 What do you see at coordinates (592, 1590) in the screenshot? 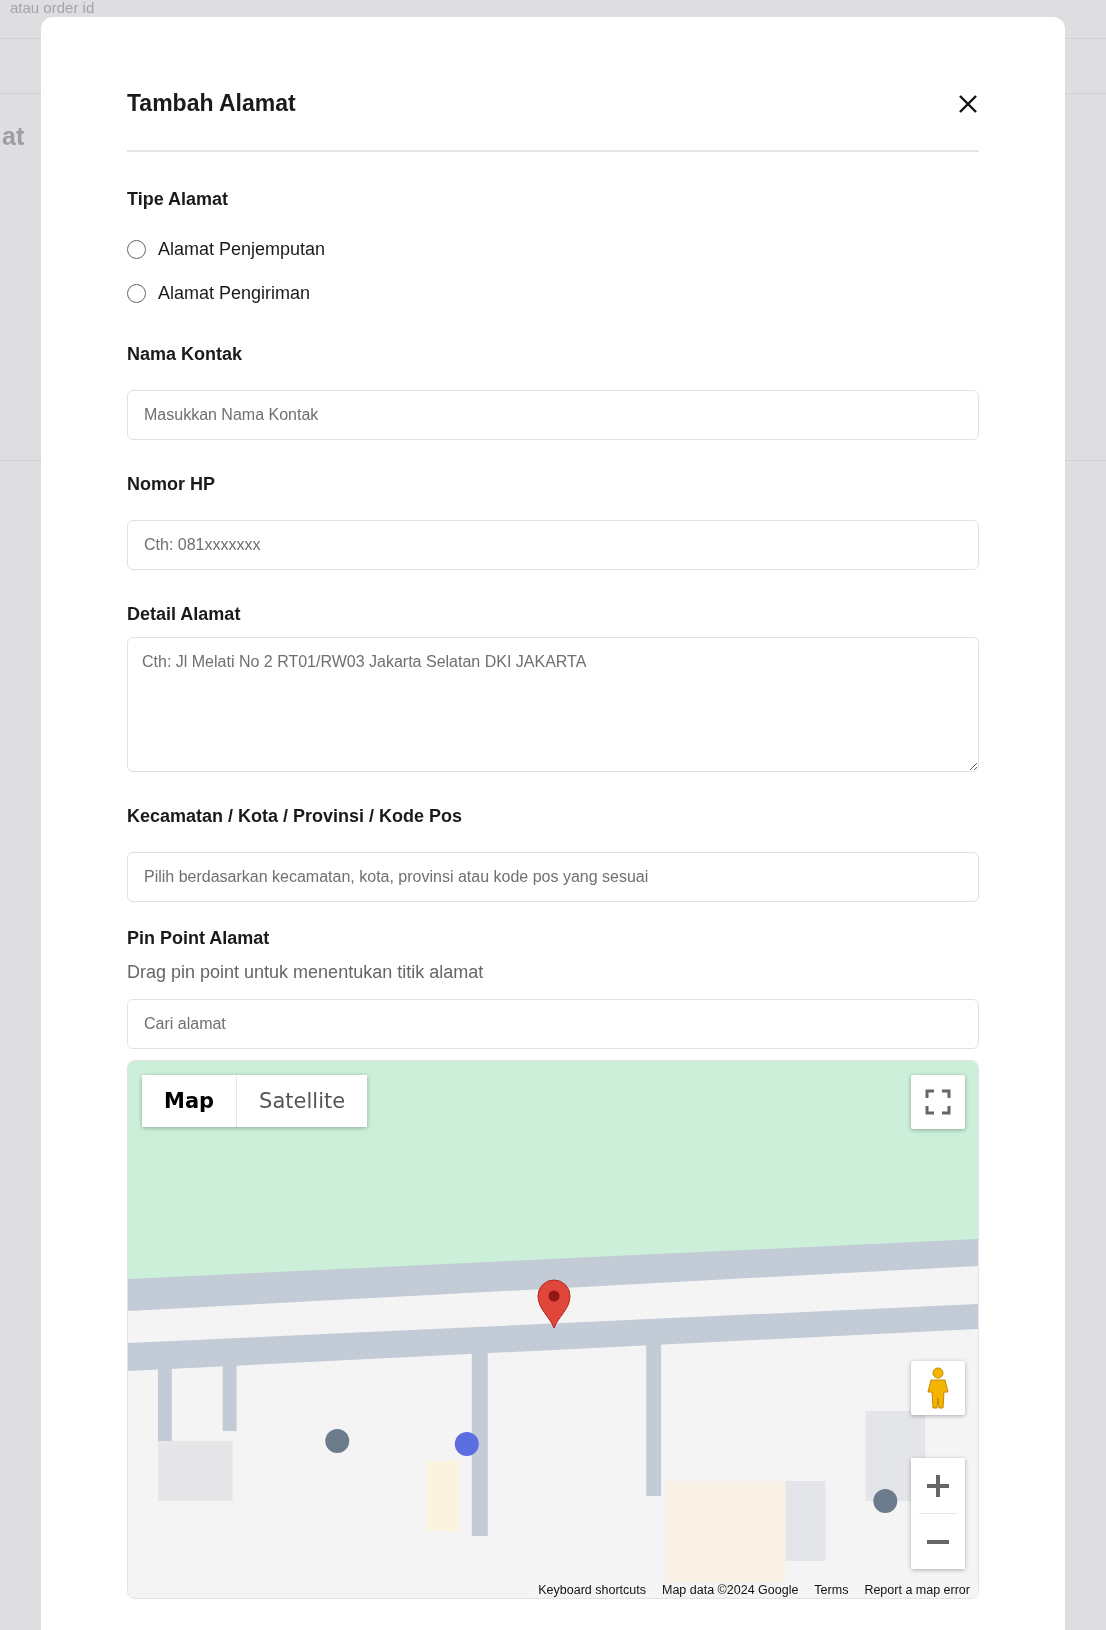
I see `map-footer-link: Keyboard shortcuts` at bounding box center [592, 1590].